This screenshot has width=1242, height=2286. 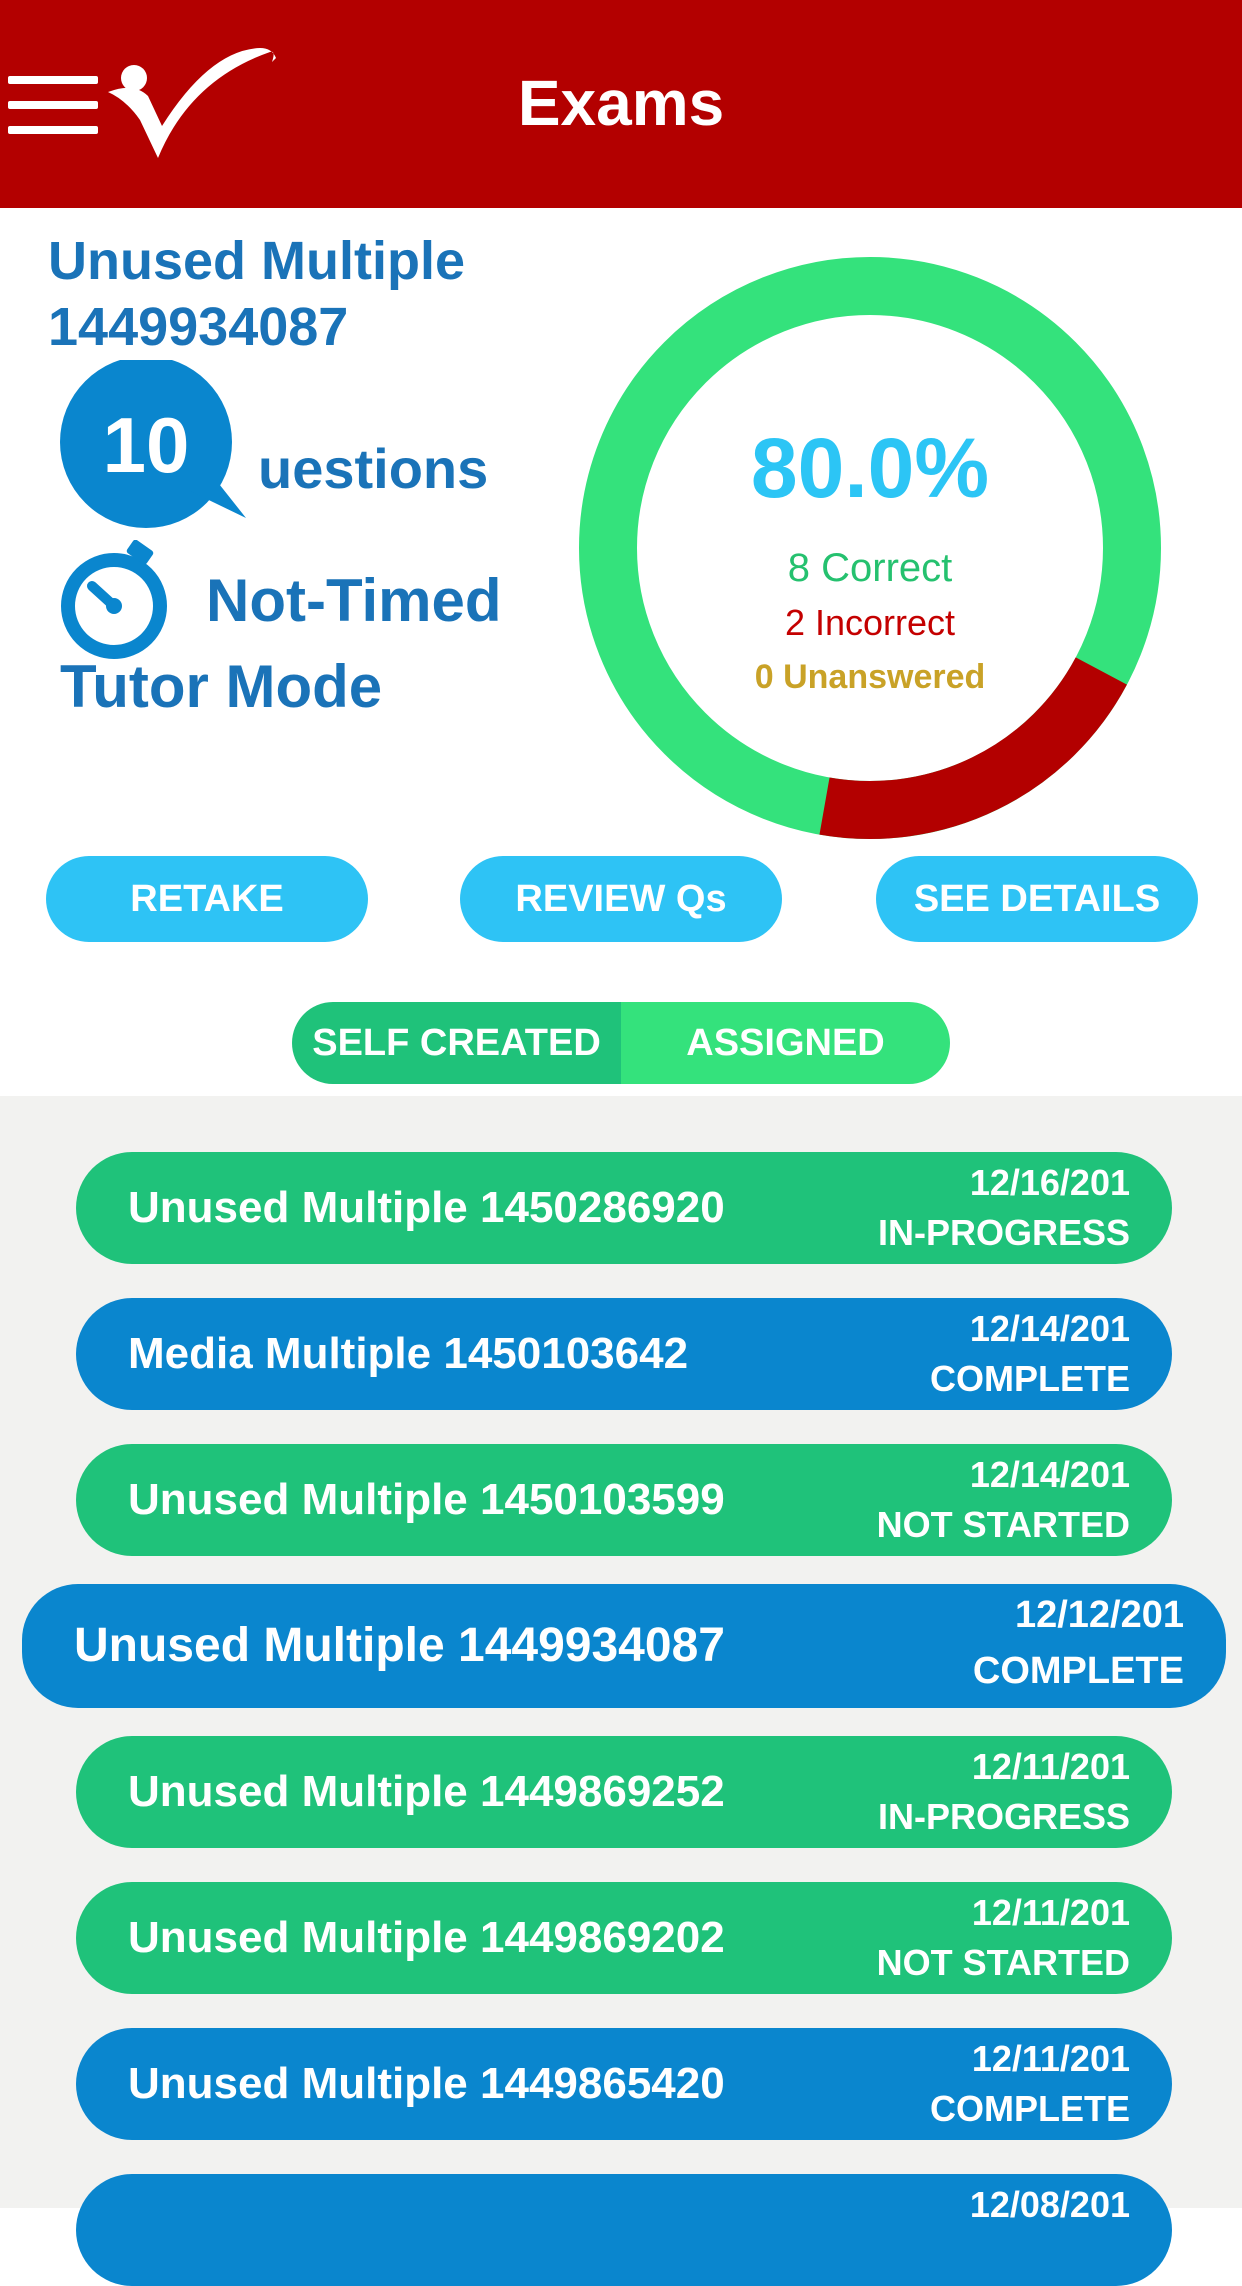 I want to click on stopwatch-icon, so click(x=114, y=599).